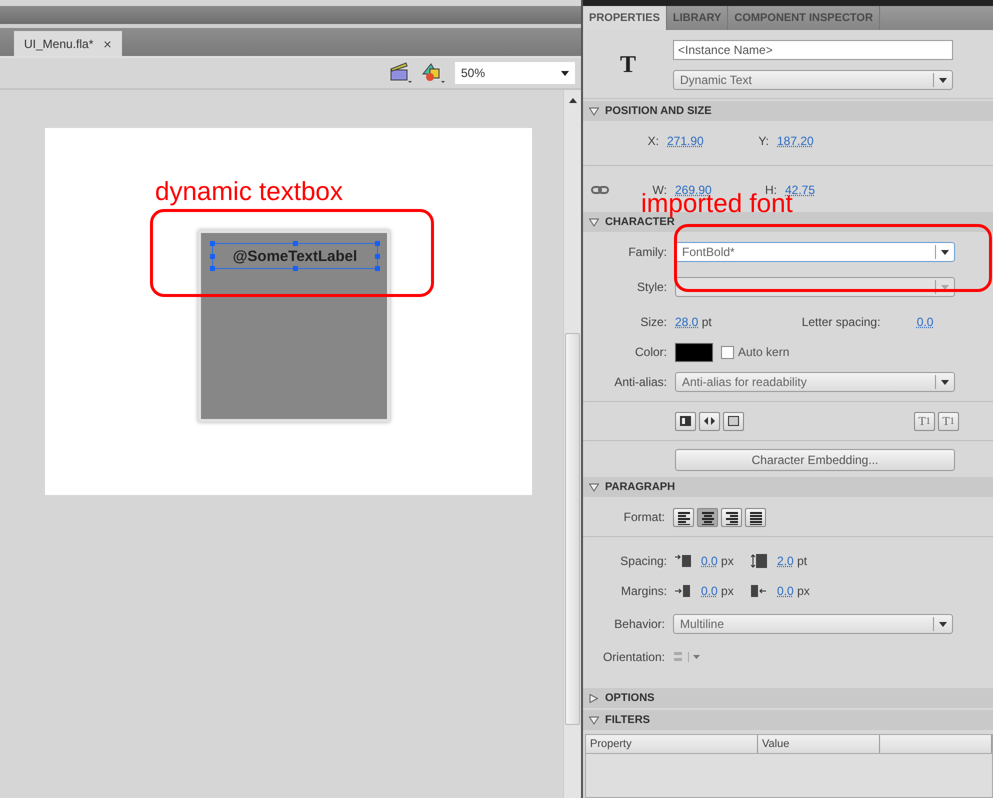  Describe the element at coordinates (813, 624) in the screenshot. I see `behavior-dropdown: Multiline` at that location.